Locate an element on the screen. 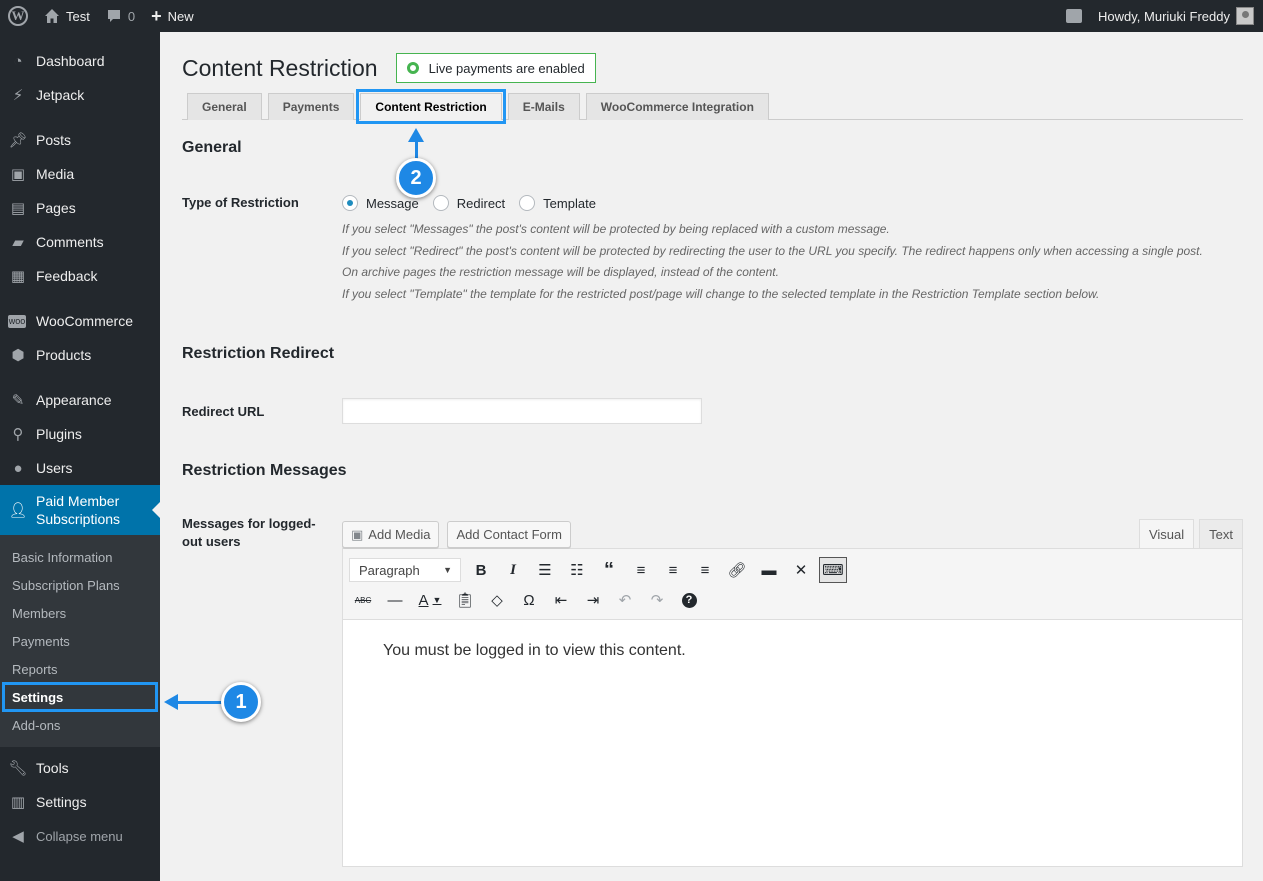  menu-appearance: ✎ Appearance is located at coordinates (80, 400).